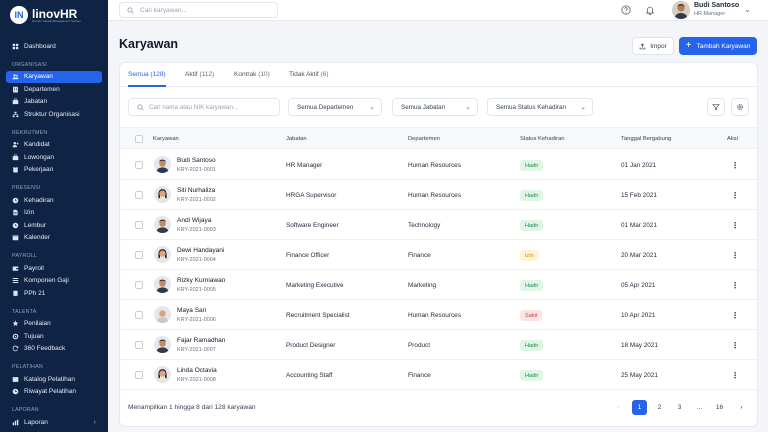 The height and width of the screenshot is (432, 768). Describe the element at coordinates (37, 145) in the screenshot. I see `sidebar-item-label: Kandidat` at that location.